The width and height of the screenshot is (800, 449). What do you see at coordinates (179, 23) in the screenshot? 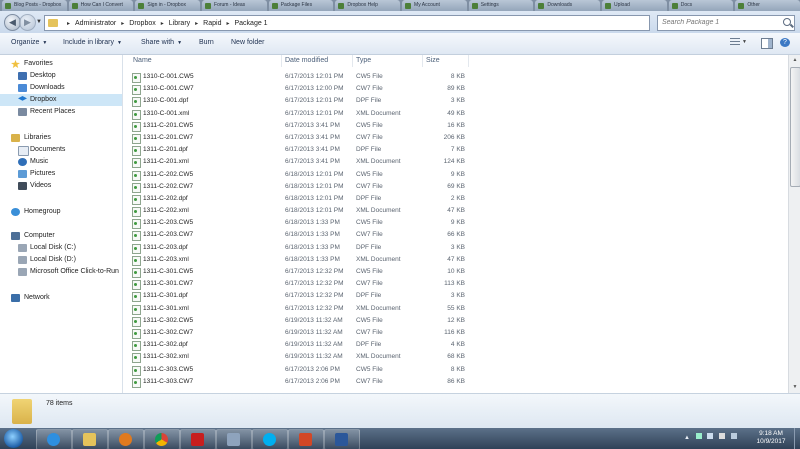
I see `breadcrumb-library: Library` at bounding box center [179, 23].